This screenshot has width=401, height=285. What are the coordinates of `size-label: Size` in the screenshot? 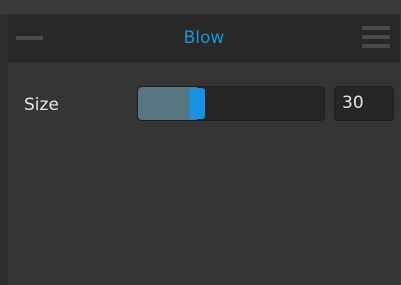 It's located at (41, 105).